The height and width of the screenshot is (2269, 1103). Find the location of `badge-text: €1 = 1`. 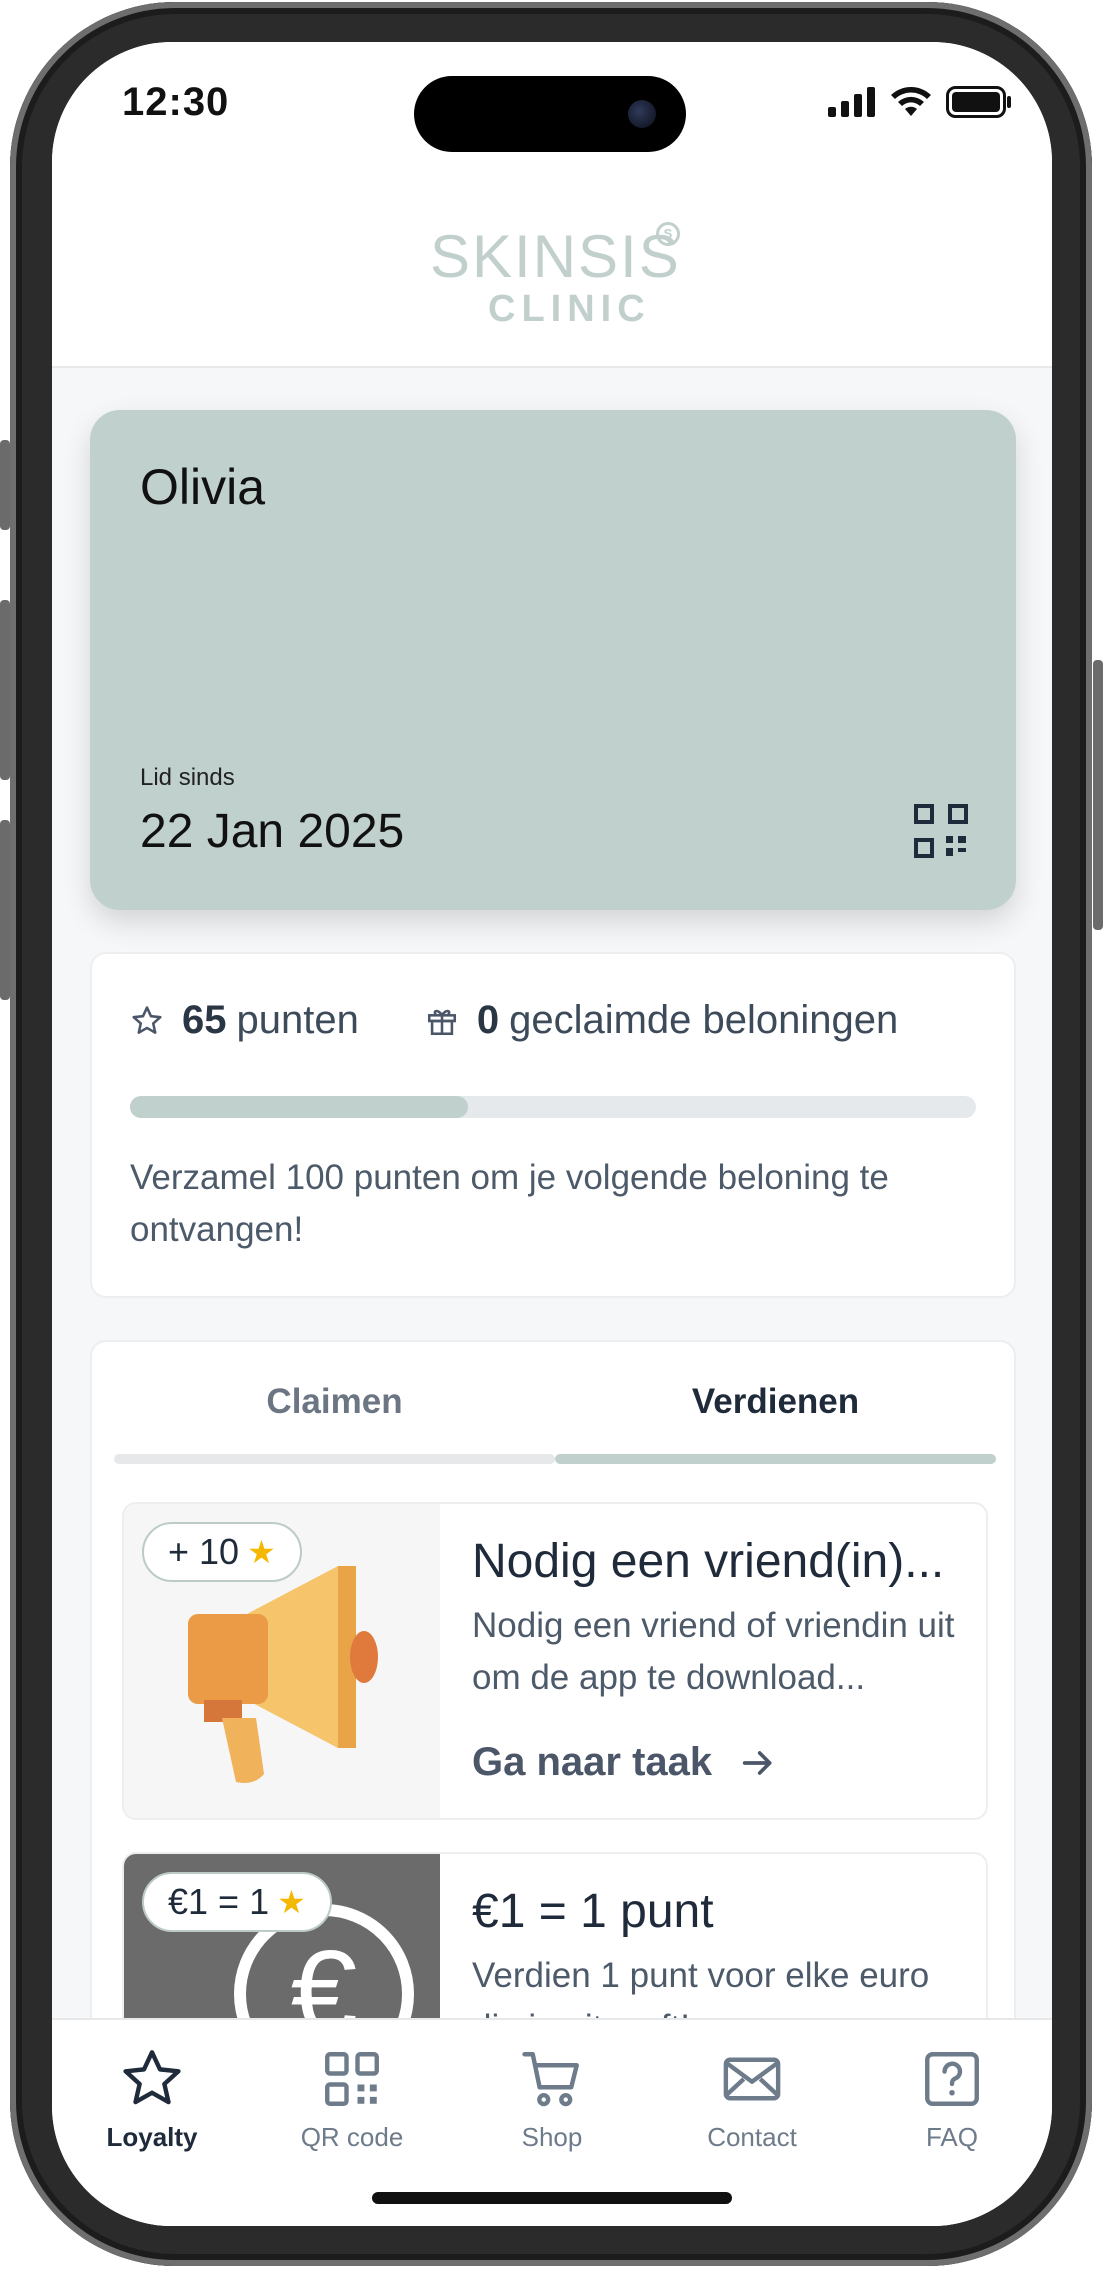

badge-text: €1 = 1 is located at coordinates (219, 1901).